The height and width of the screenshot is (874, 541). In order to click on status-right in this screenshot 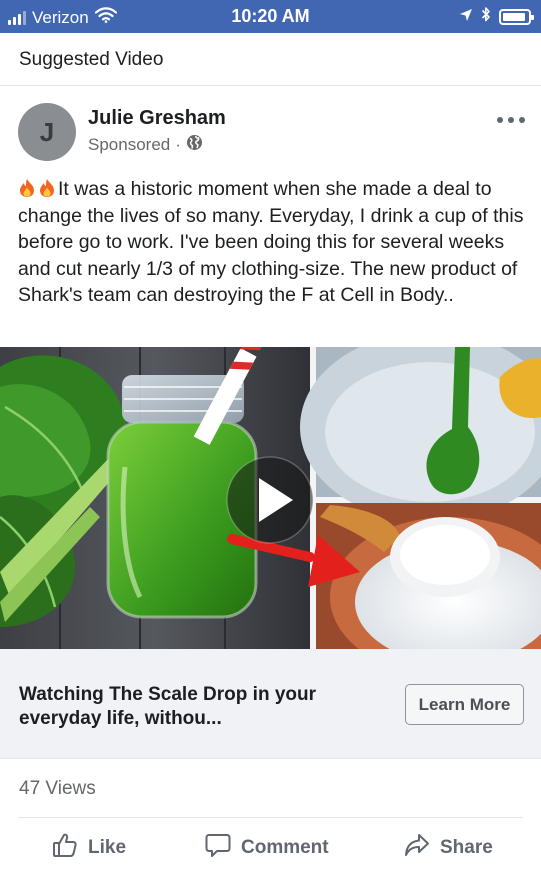, I will do `click(496, 17)`.